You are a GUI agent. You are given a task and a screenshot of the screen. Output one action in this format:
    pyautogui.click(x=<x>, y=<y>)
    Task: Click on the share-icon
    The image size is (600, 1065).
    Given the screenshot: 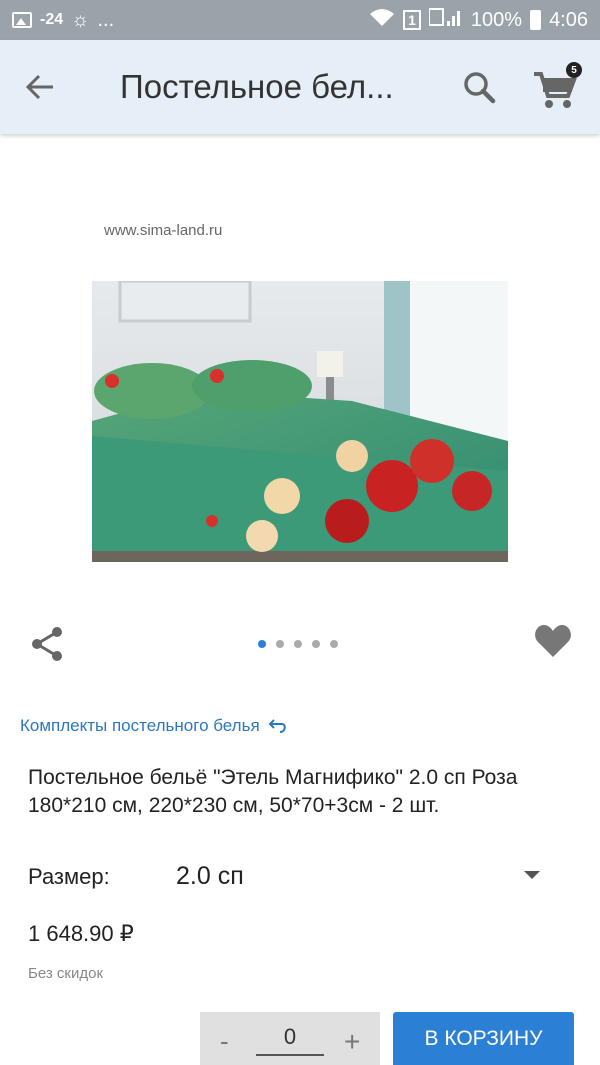 What is the action you would take?
    pyautogui.click(x=47, y=644)
    